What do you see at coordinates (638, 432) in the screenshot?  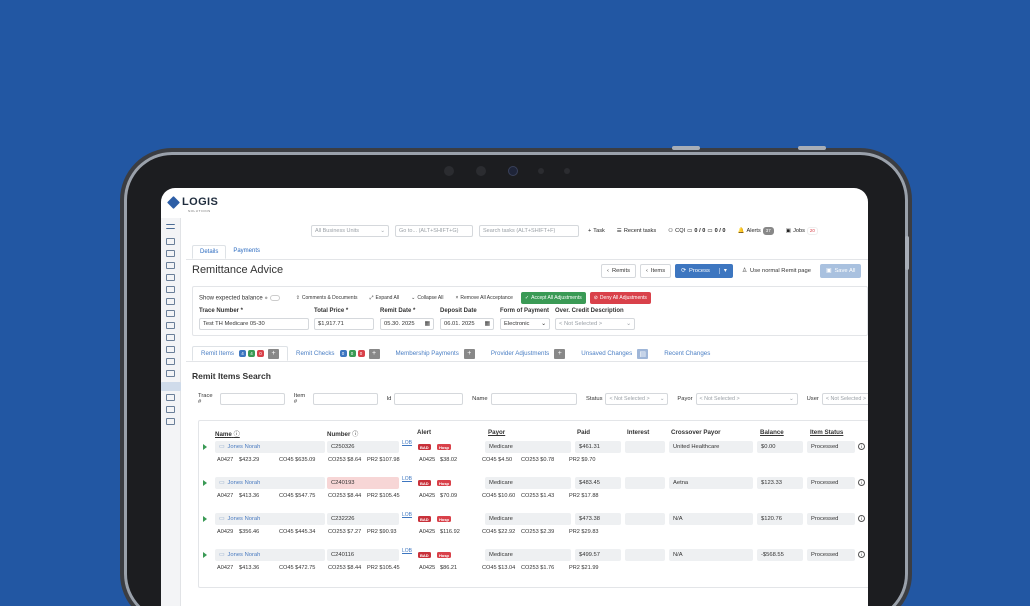 I see `column-interest: Interest` at bounding box center [638, 432].